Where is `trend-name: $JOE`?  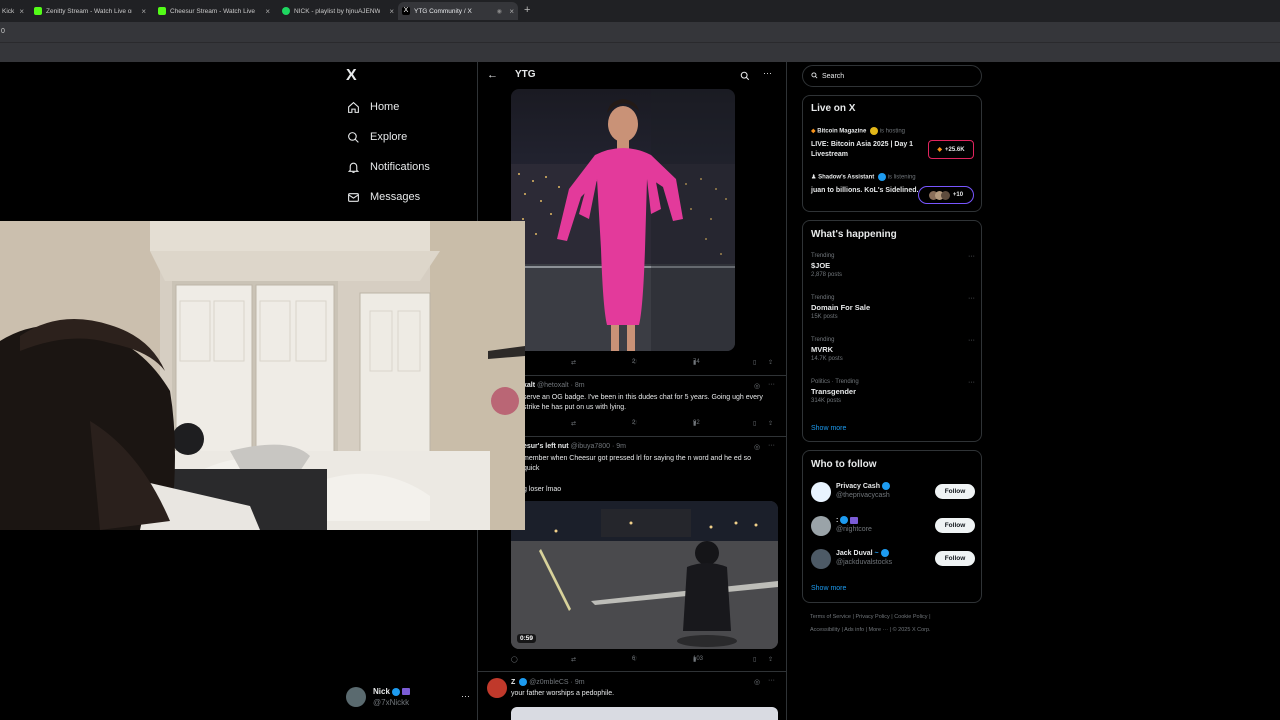
trend-name: $JOE is located at coordinates (821, 265).